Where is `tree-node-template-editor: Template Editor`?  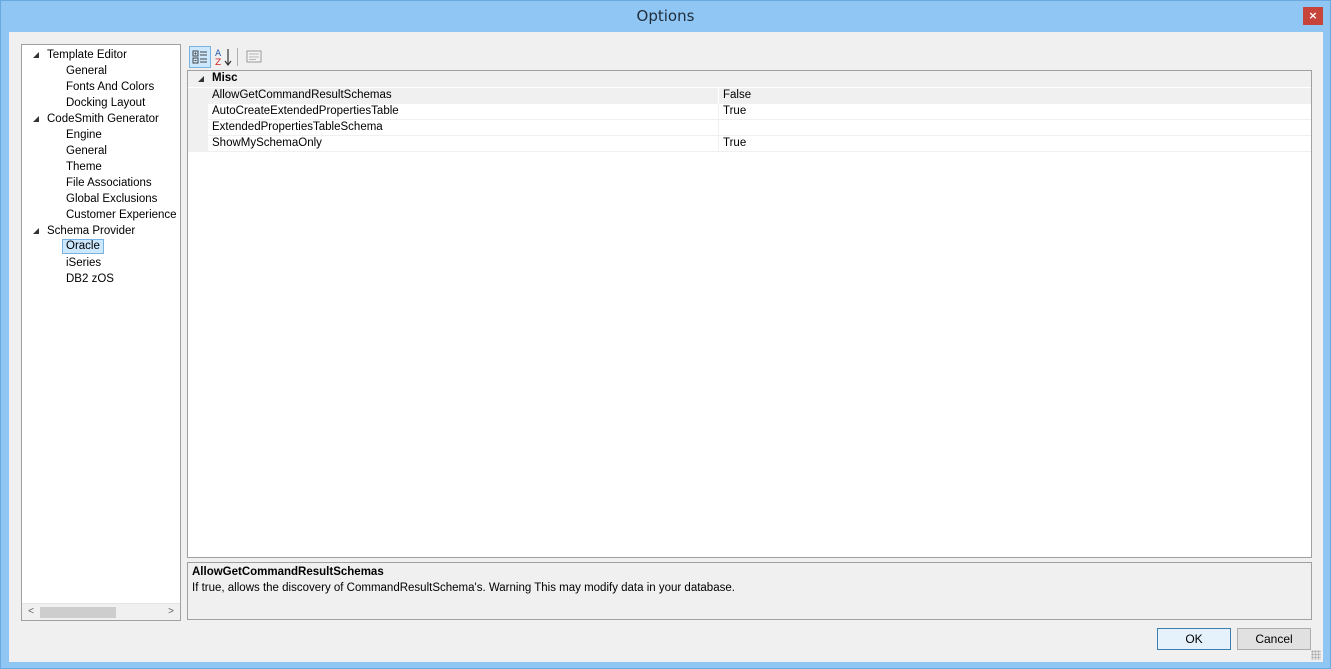
tree-node-template-editor: Template Editor is located at coordinates (101, 55).